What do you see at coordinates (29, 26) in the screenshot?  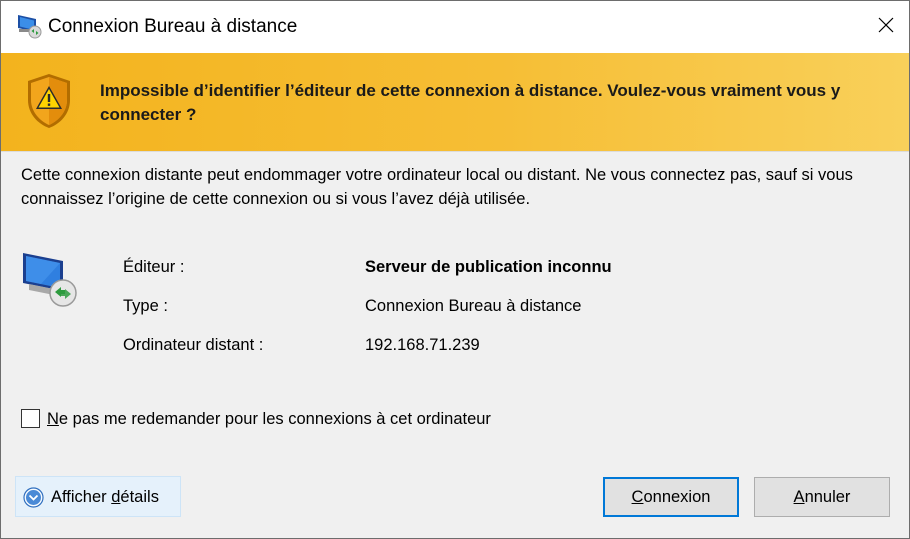 I see `remote-desktop-icon` at bounding box center [29, 26].